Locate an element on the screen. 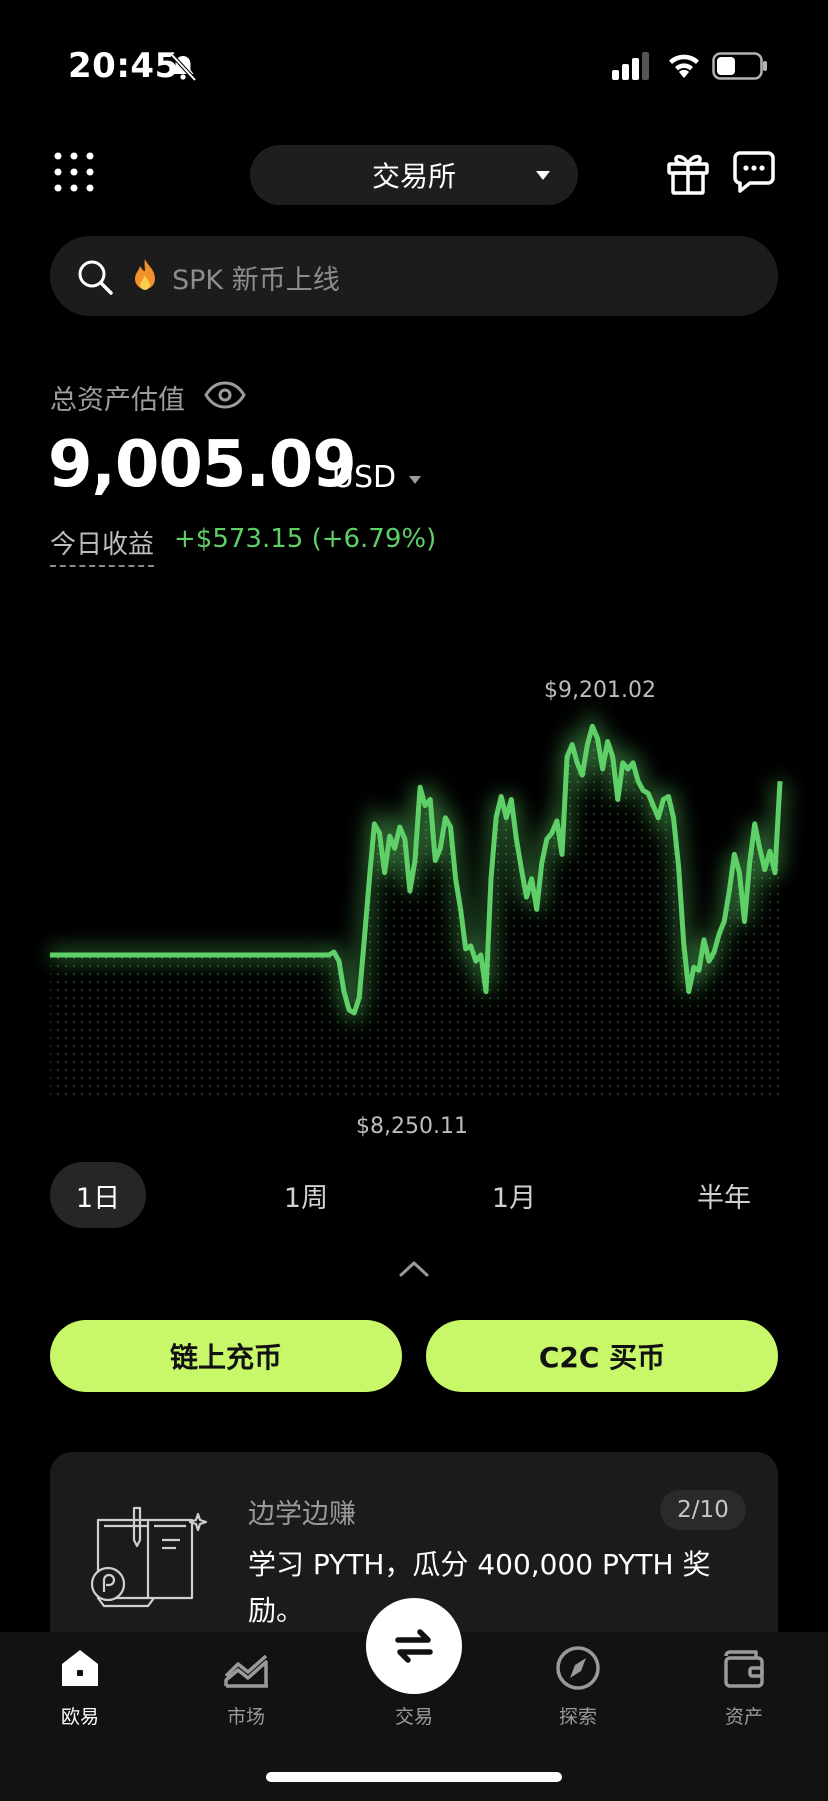  chevron-up-icon is located at coordinates (414, 1268).